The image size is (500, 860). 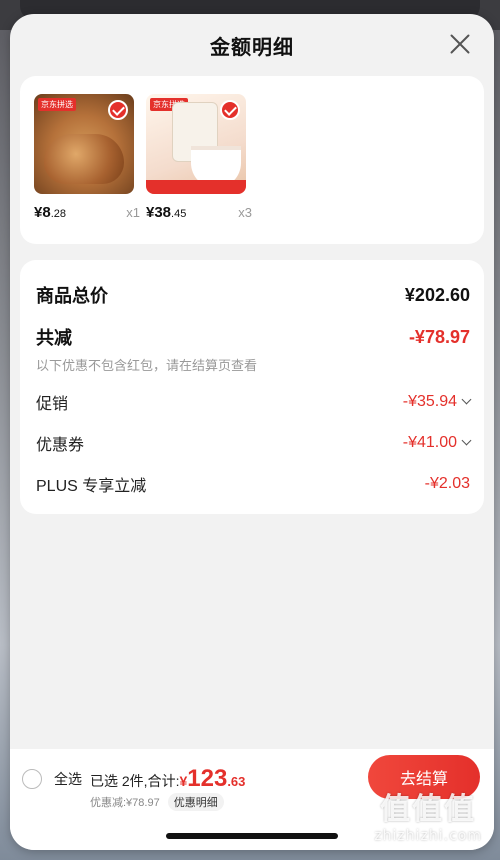 I want to click on total-price-value: ¥202.60, so click(x=437, y=294).